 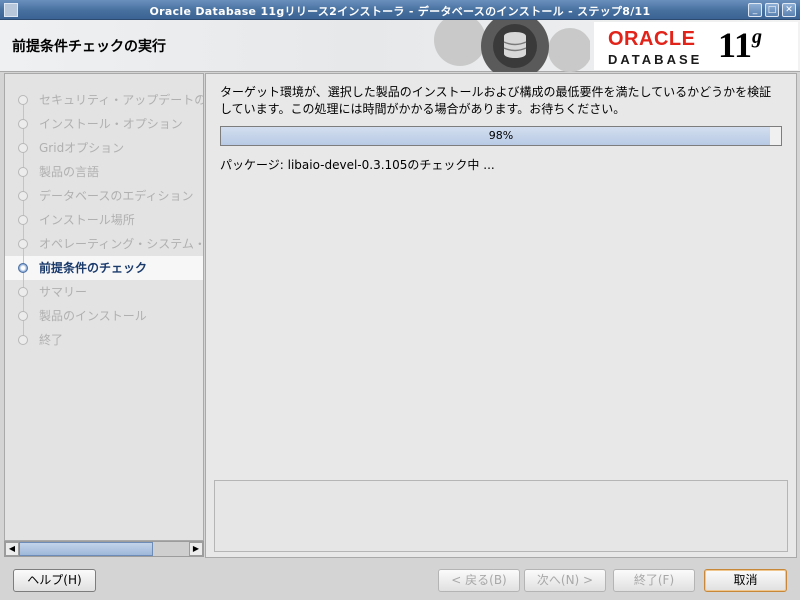 I want to click on step-item: 前提条件のチェック, so click(x=104, y=268).